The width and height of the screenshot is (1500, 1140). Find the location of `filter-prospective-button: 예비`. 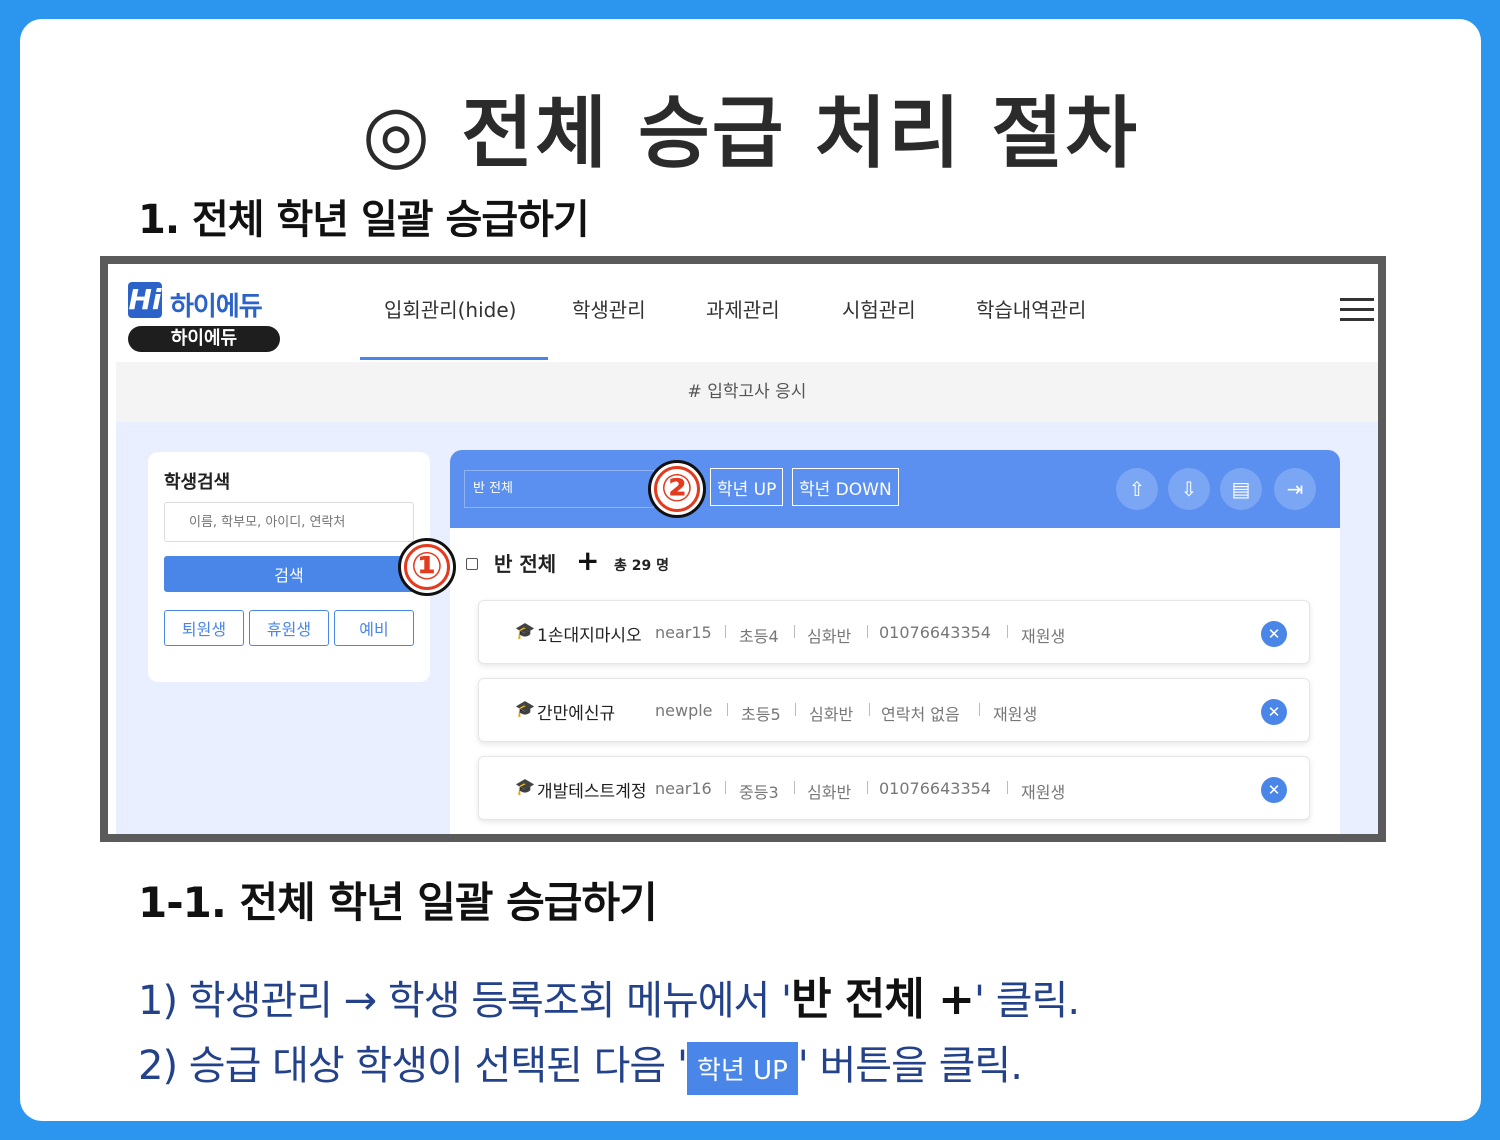

filter-prospective-button: 예비 is located at coordinates (374, 628).